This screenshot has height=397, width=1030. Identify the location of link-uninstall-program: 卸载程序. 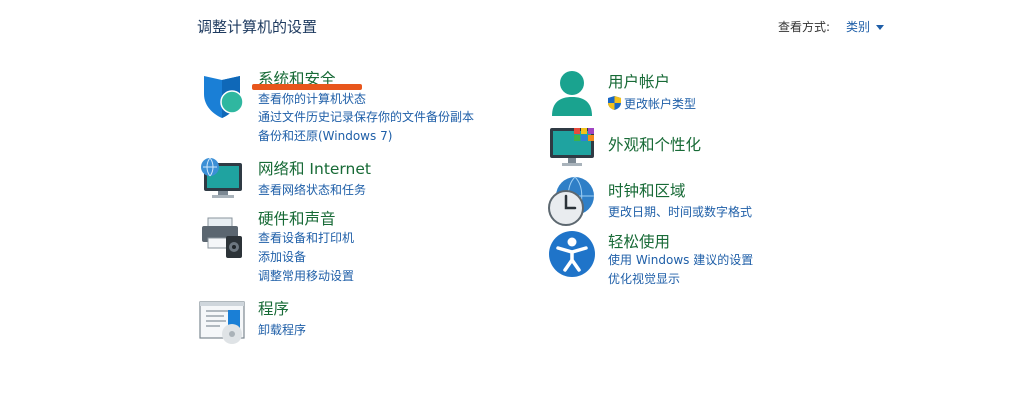
(282, 329).